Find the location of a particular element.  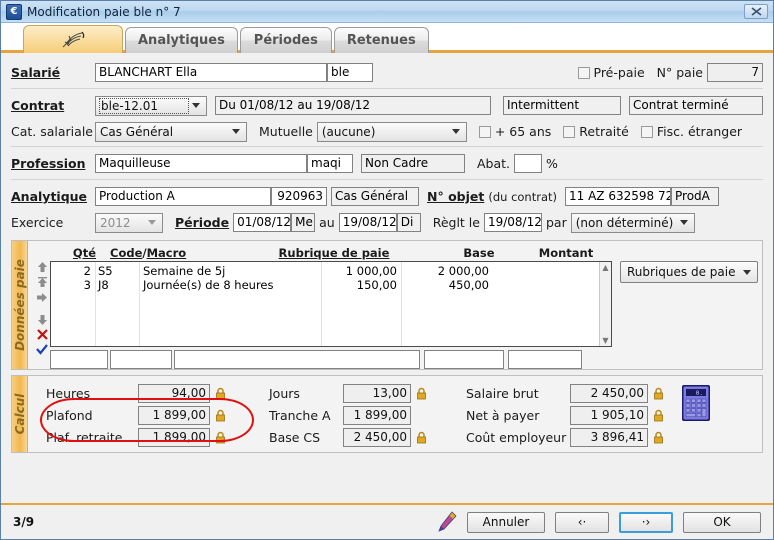

salarie-name-input: BLANCHART Ella is located at coordinates (211, 72).